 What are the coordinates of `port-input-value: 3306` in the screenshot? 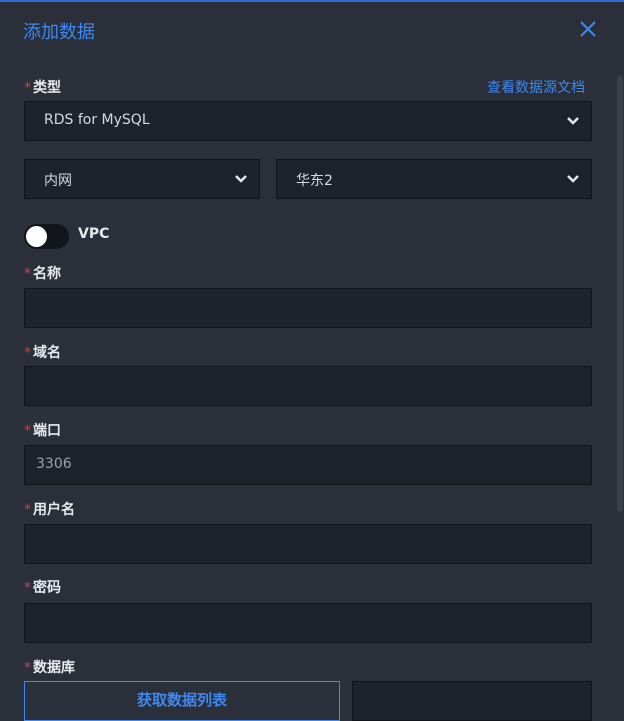 It's located at (54, 464).